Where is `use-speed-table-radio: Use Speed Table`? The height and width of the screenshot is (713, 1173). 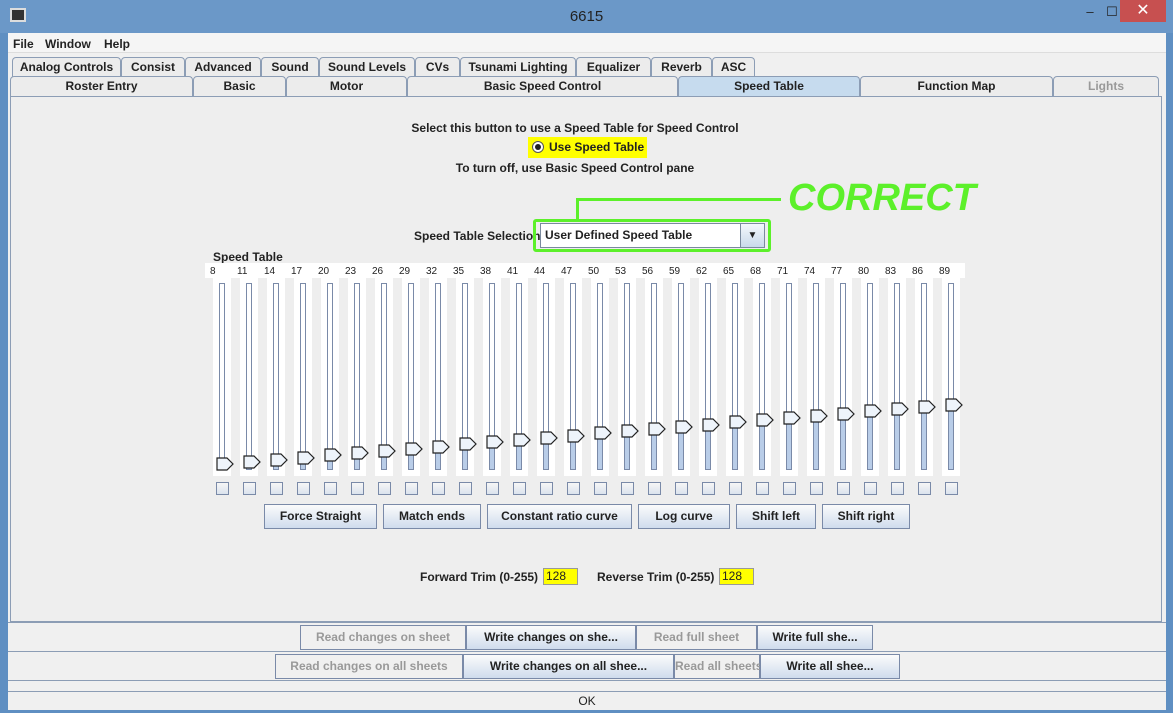
use-speed-table-radio: Use Speed Table is located at coordinates (587, 147).